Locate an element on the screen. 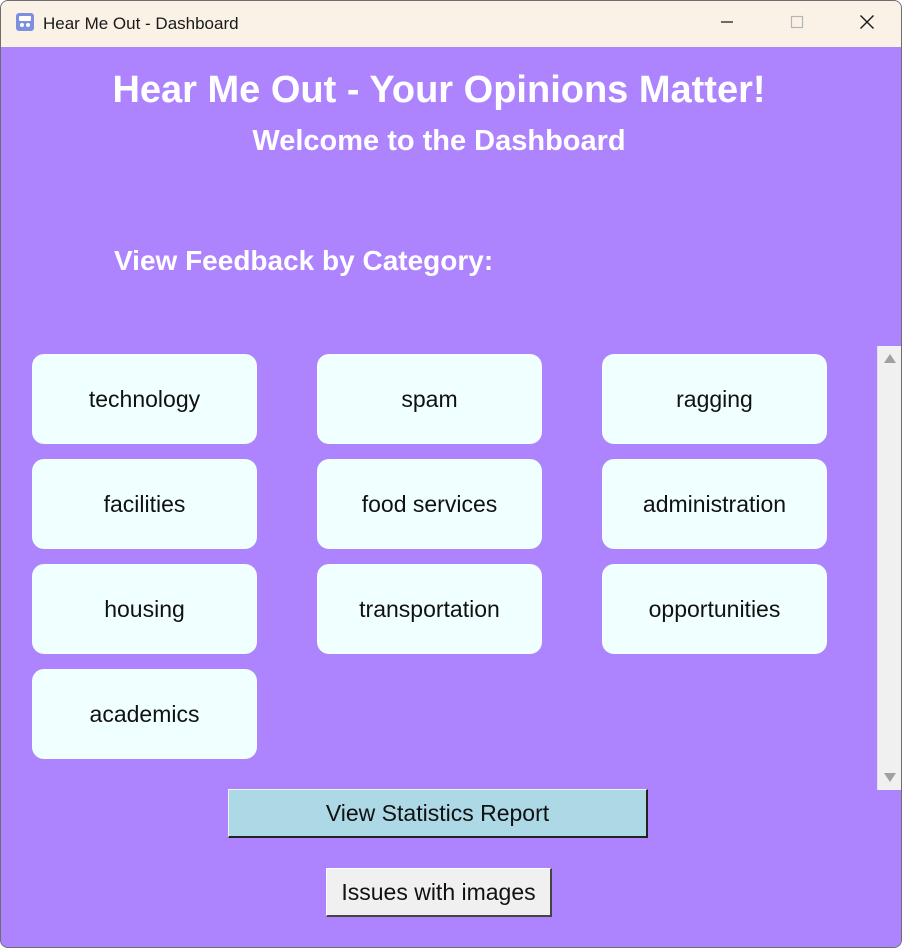 The image size is (902, 948). category-button-academics: academics is located at coordinates (144, 714).